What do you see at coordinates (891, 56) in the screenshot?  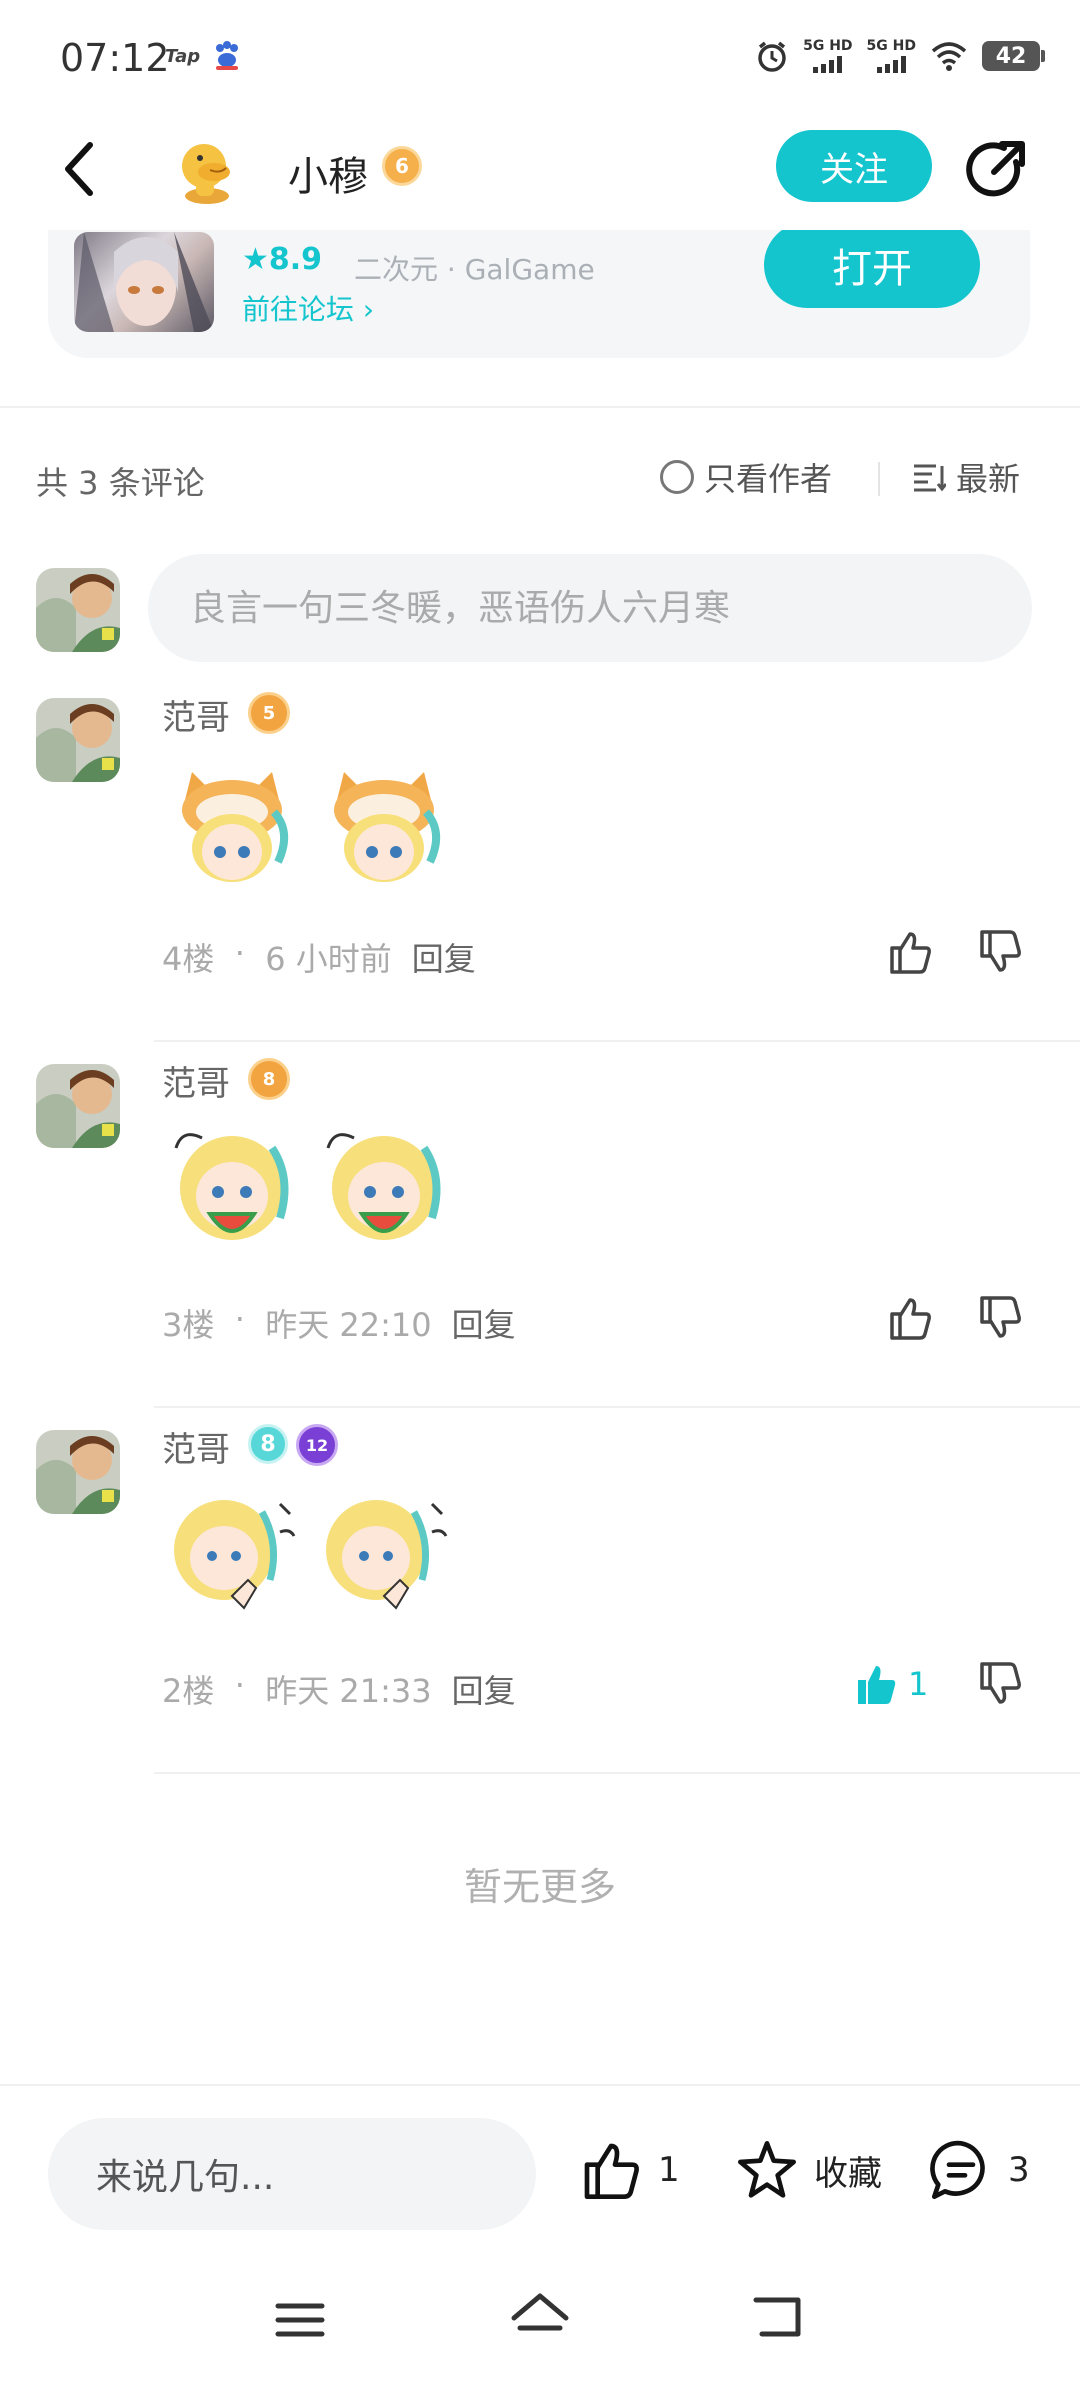 I see `signal-2: 5G HD` at bounding box center [891, 56].